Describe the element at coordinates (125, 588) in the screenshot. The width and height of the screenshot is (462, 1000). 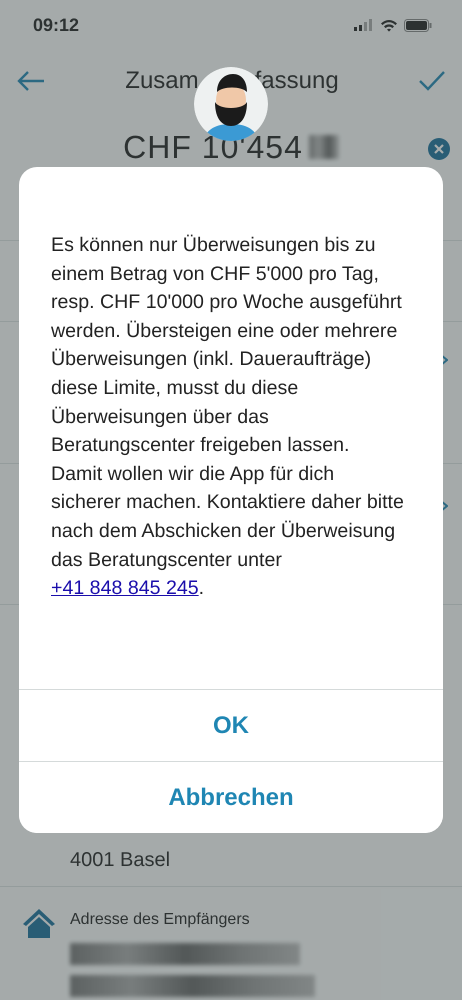
I see `phone-link: +41 848 845 245` at that location.